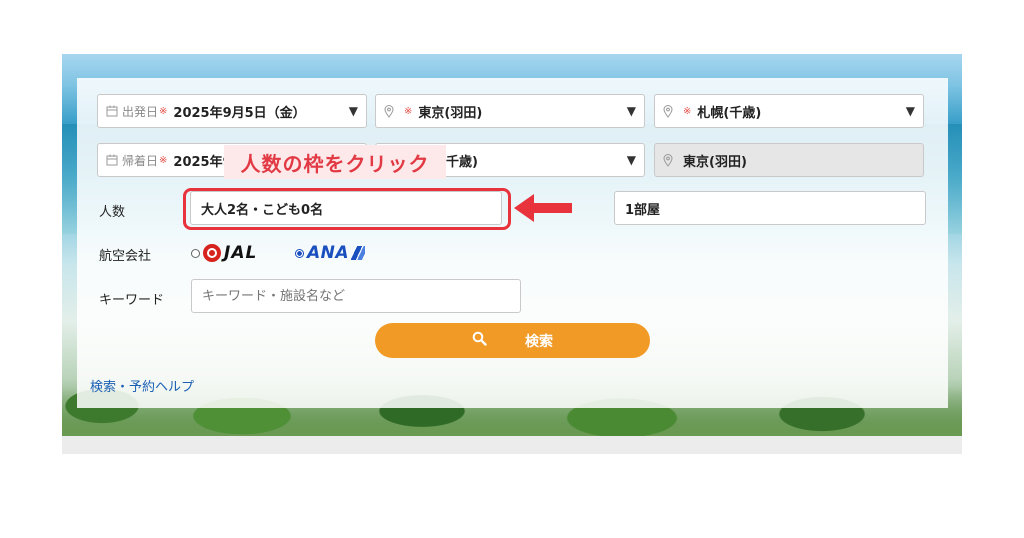  Describe the element at coordinates (335, 162) in the screenshot. I see `annotation-callout: 人数の枠をクリック` at that location.